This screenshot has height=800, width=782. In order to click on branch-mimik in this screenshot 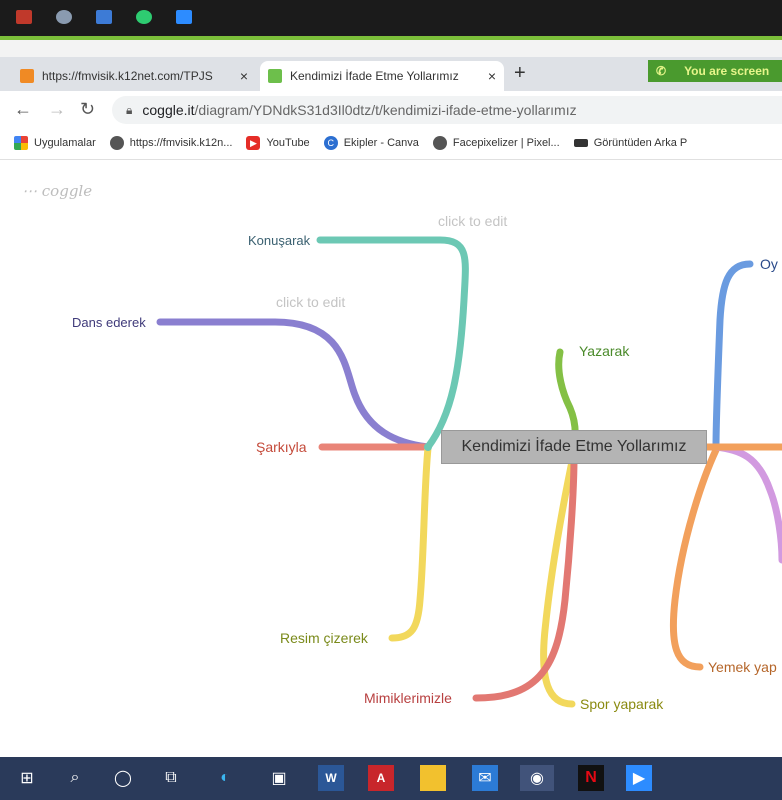, I will do `click(525, 578)`.